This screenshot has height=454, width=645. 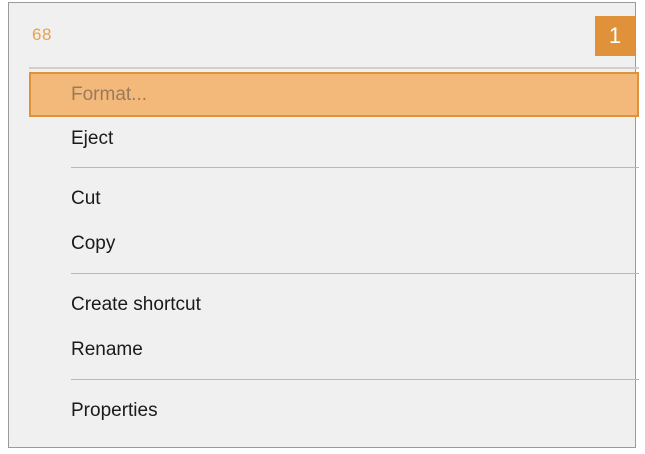 What do you see at coordinates (334, 138) in the screenshot?
I see `menu-item-eject: Eject` at bounding box center [334, 138].